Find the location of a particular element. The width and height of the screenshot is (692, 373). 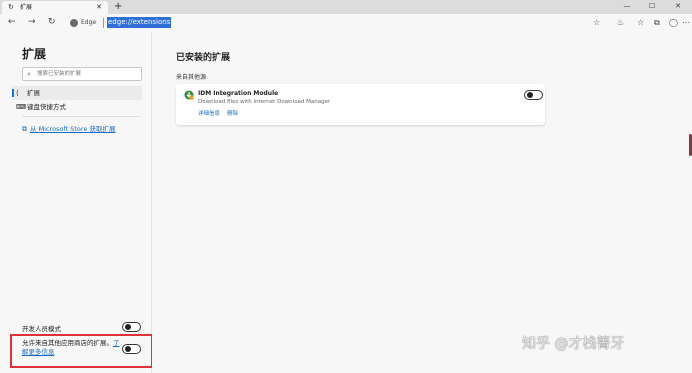

search-input is located at coordinates (86, 73).